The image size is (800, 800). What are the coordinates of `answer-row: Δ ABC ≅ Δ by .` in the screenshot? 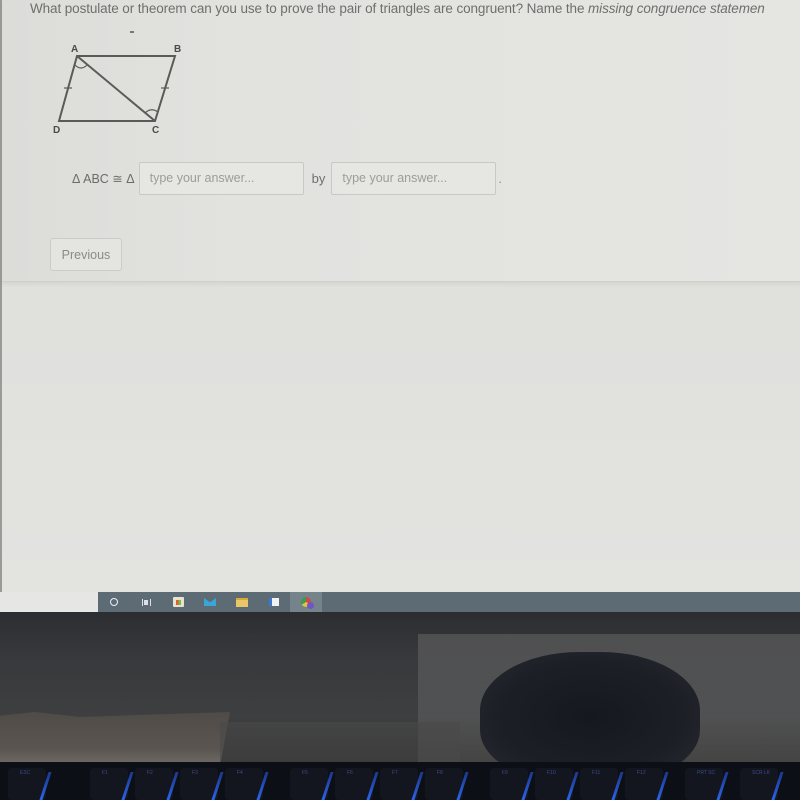 It's located at (287, 178).